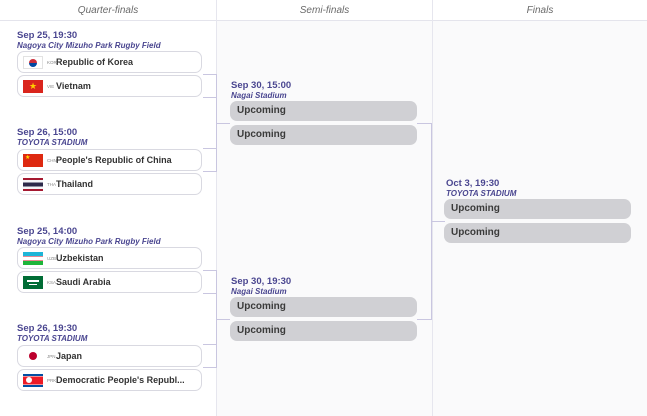 The width and height of the screenshot is (647, 416). Describe the element at coordinates (33, 356) in the screenshot. I see `japan-flag-icon` at that location.